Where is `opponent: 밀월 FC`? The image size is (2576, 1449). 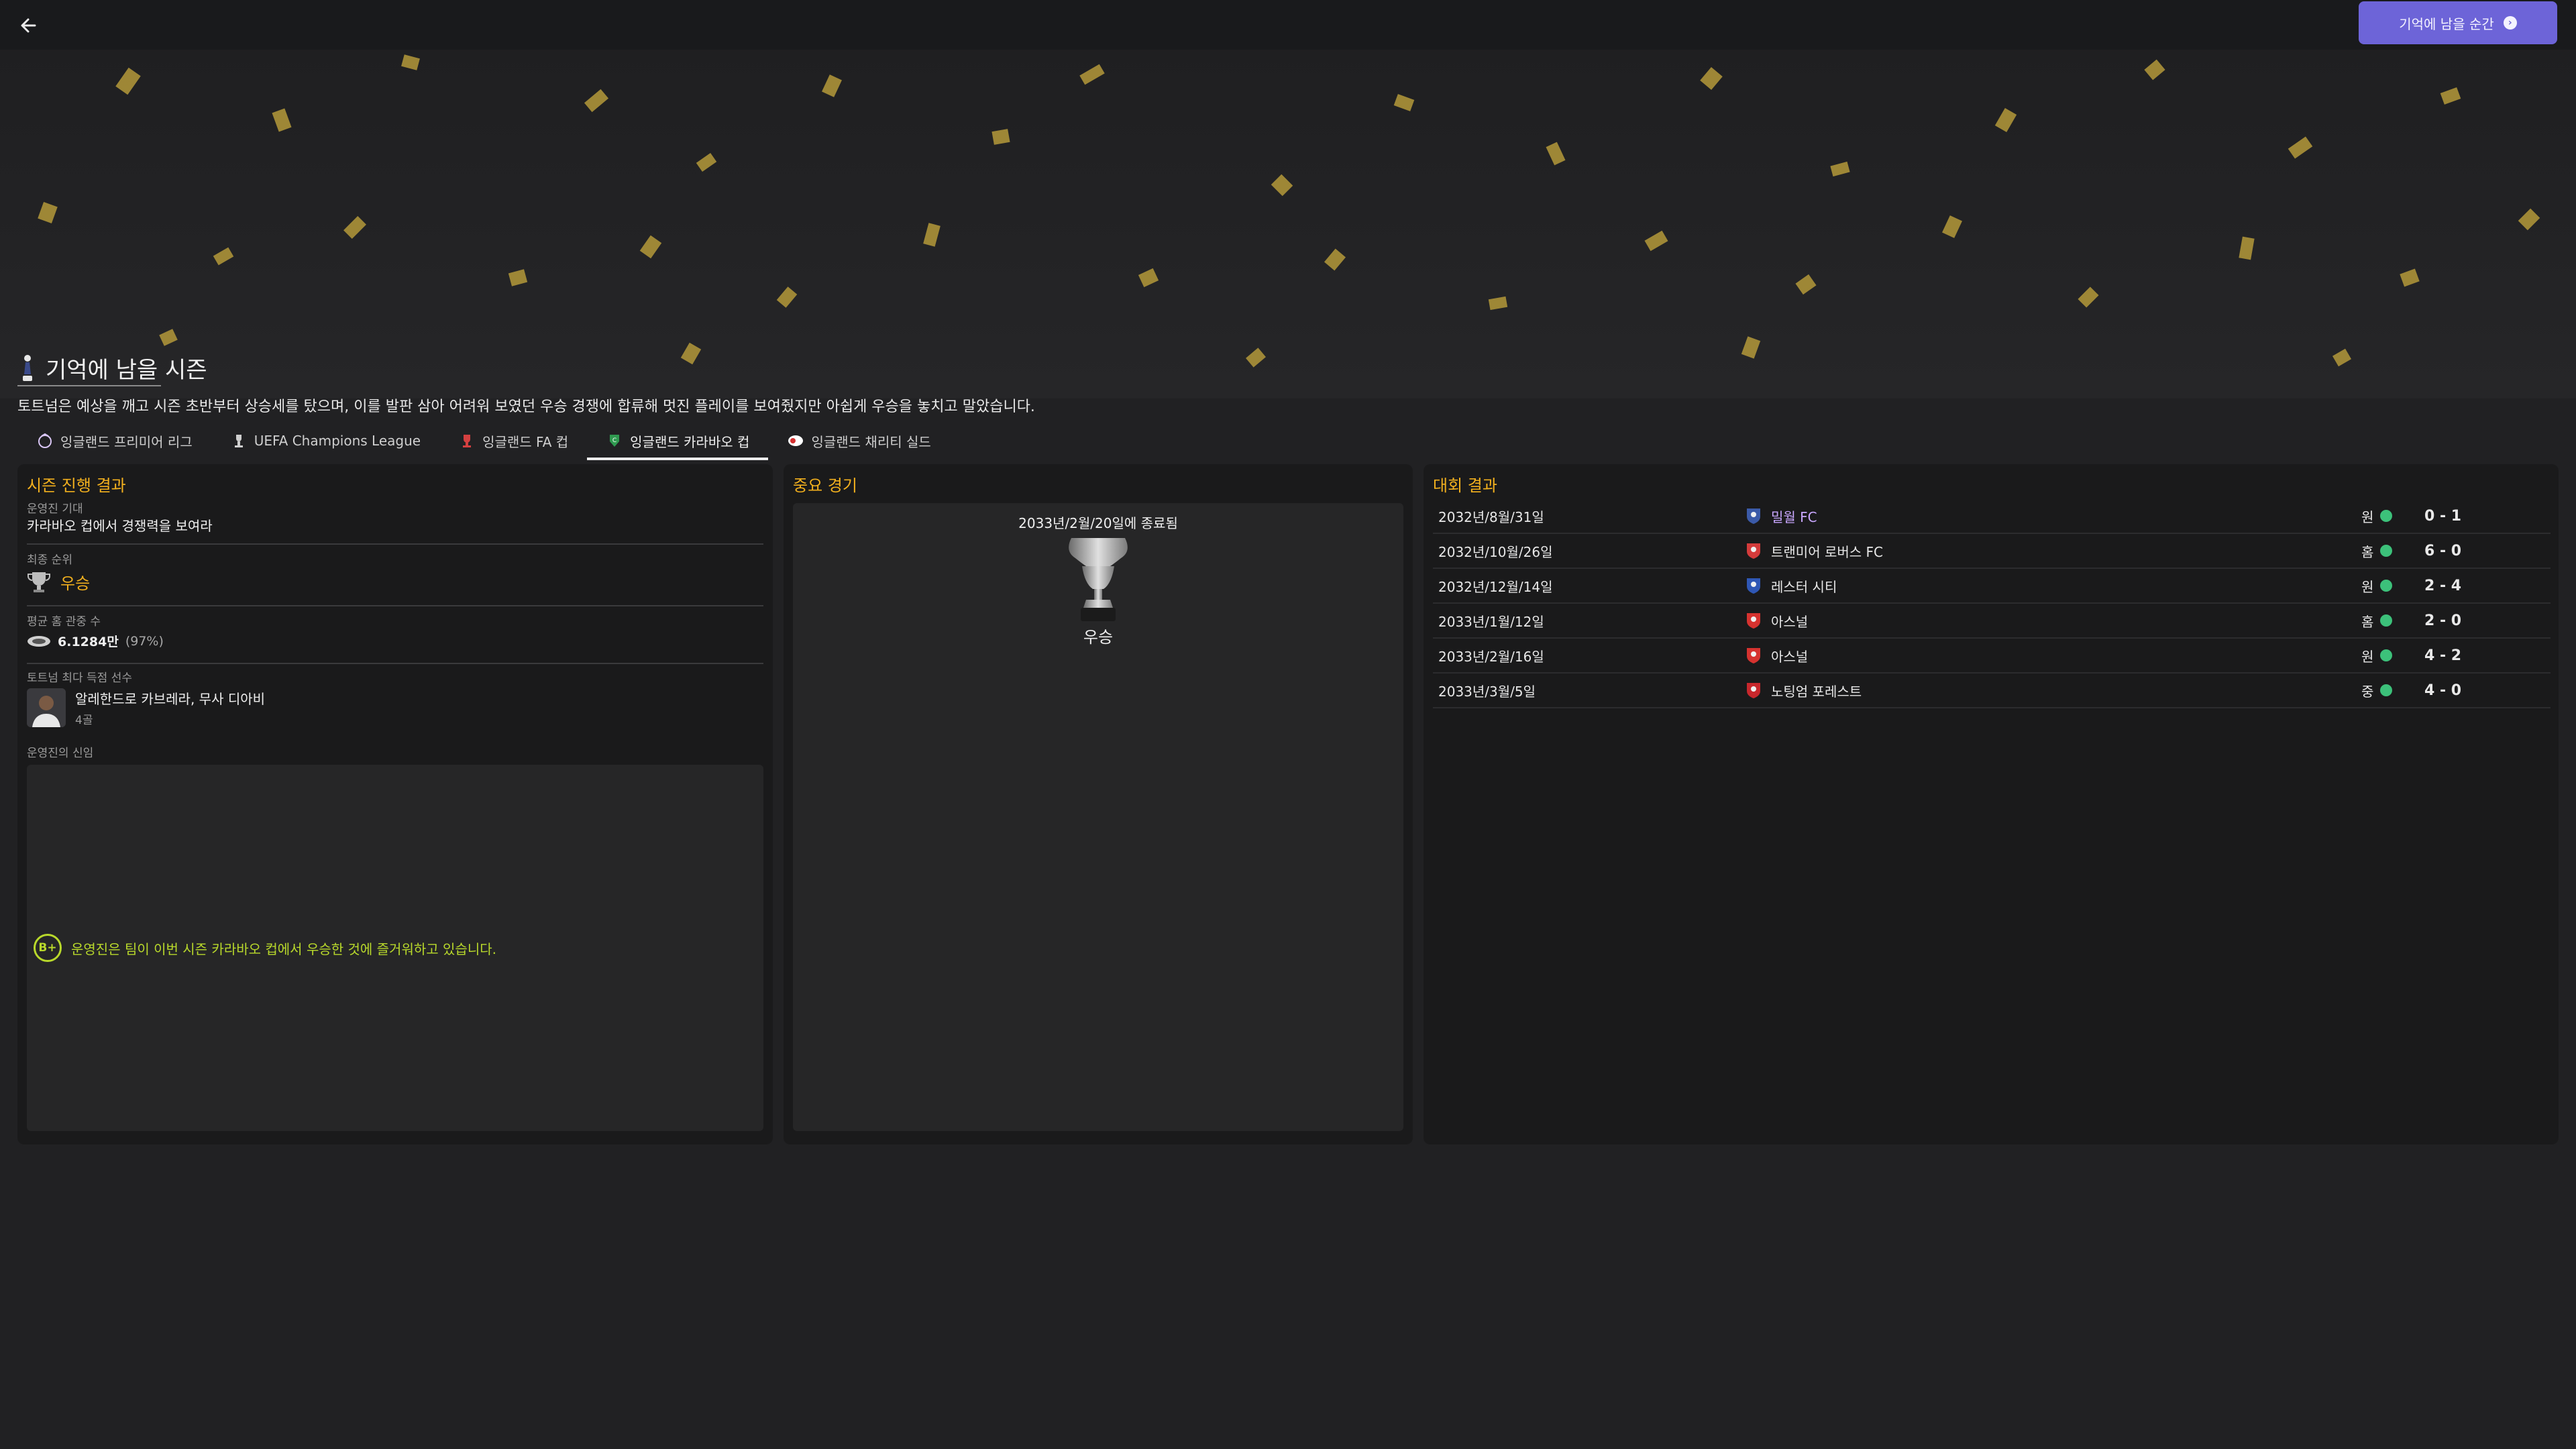 opponent: 밀월 FC is located at coordinates (1780, 516).